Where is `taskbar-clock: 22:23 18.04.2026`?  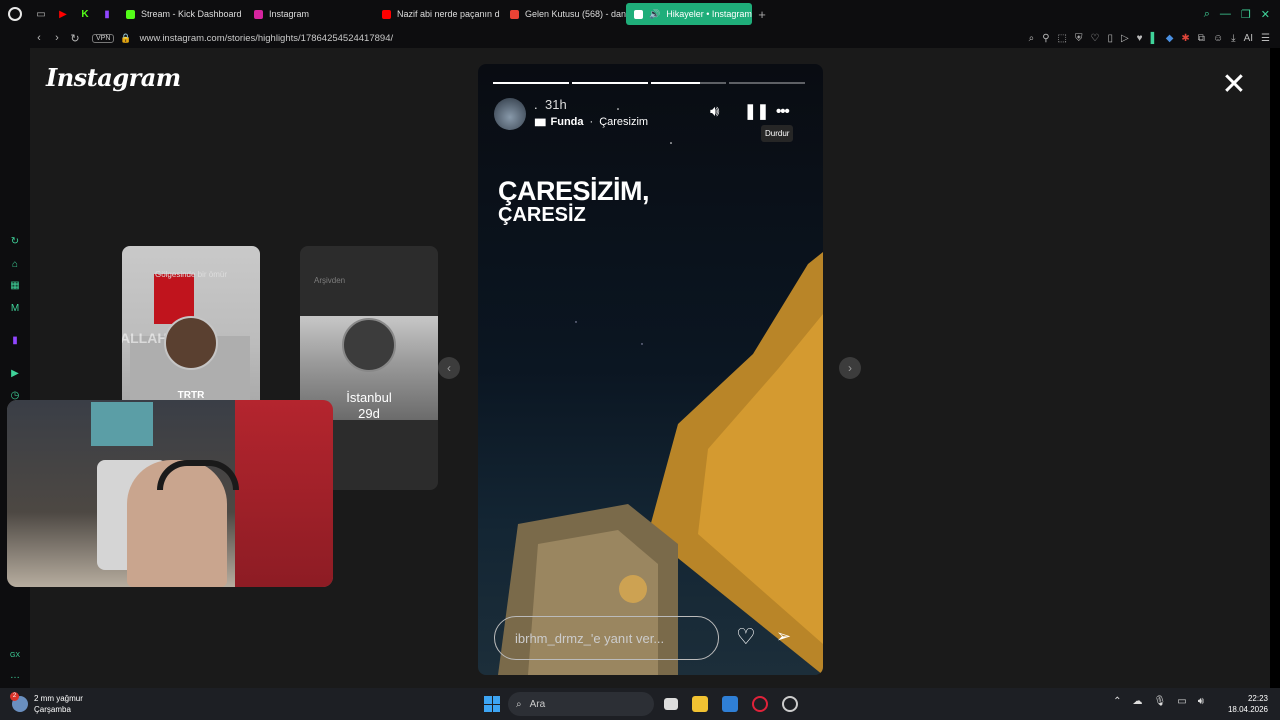 taskbar-clock: 22:23 18.04.2026 is located at coordinates (1248, 704).